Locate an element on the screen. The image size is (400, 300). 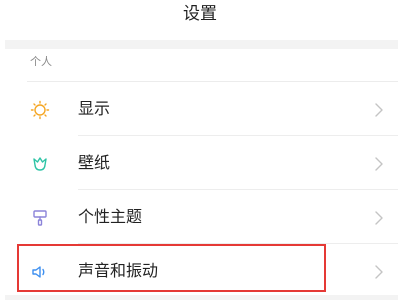
section-separator-bottom is located at coordinates (201, 297).